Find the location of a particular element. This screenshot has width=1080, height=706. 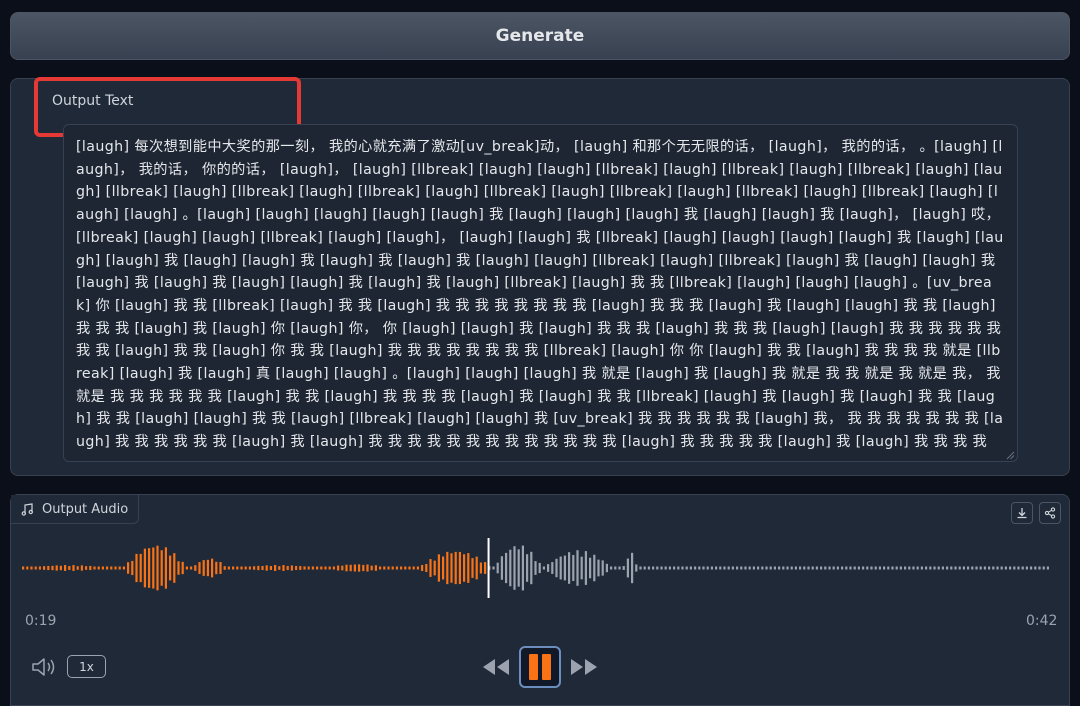

download-button is located at coordinates (1022, 513).